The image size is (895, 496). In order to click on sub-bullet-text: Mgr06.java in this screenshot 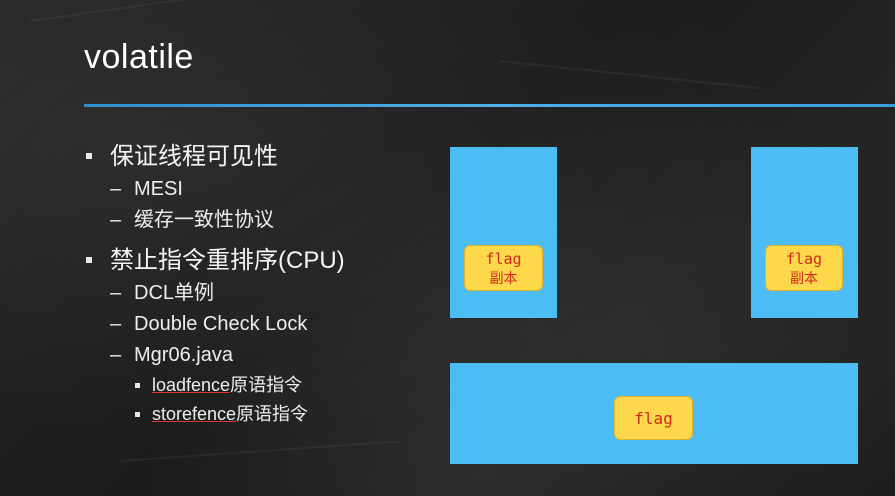, I will do `click(183, 355)`.